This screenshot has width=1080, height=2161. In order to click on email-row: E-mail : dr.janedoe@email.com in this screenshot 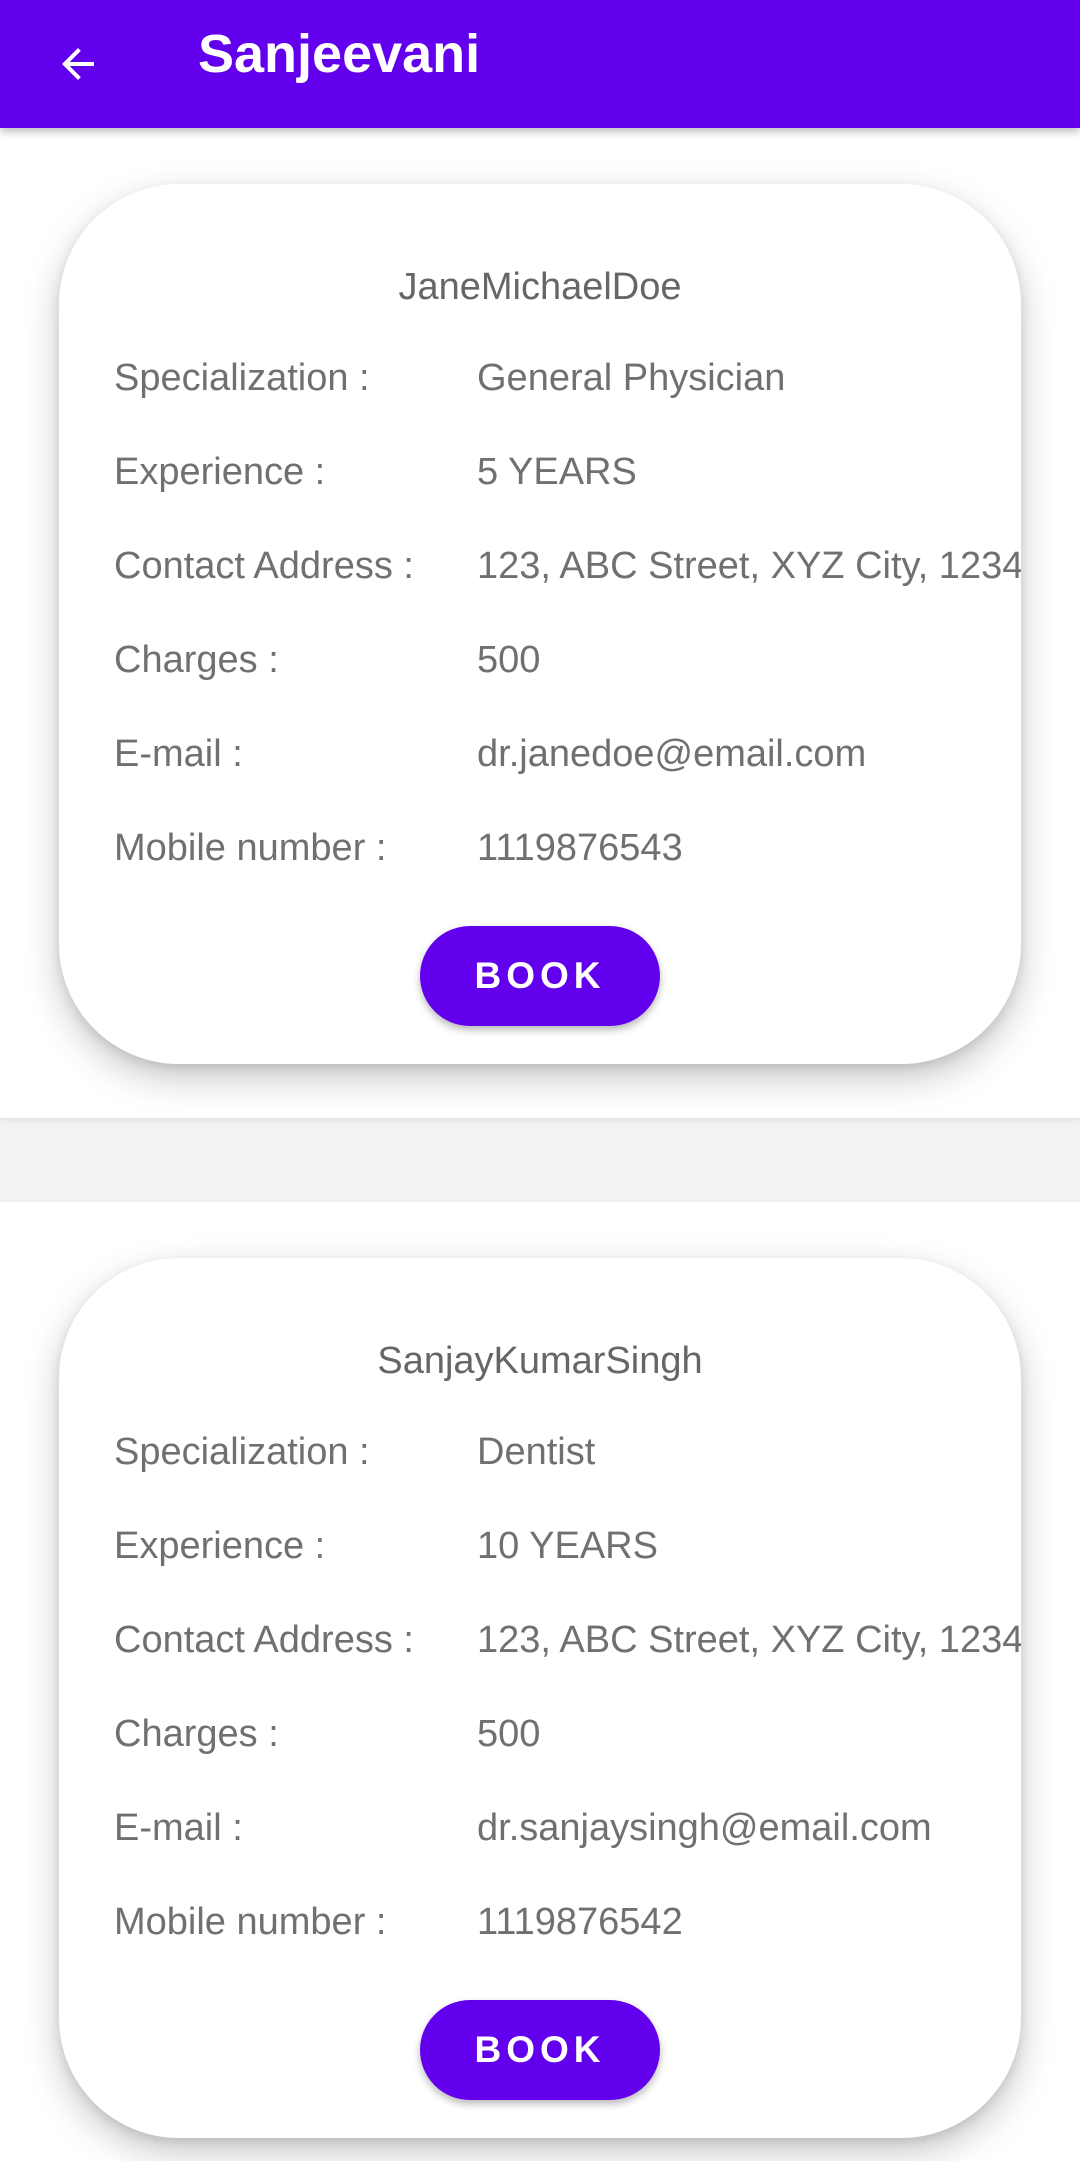, I will do `click(567, 754)`.